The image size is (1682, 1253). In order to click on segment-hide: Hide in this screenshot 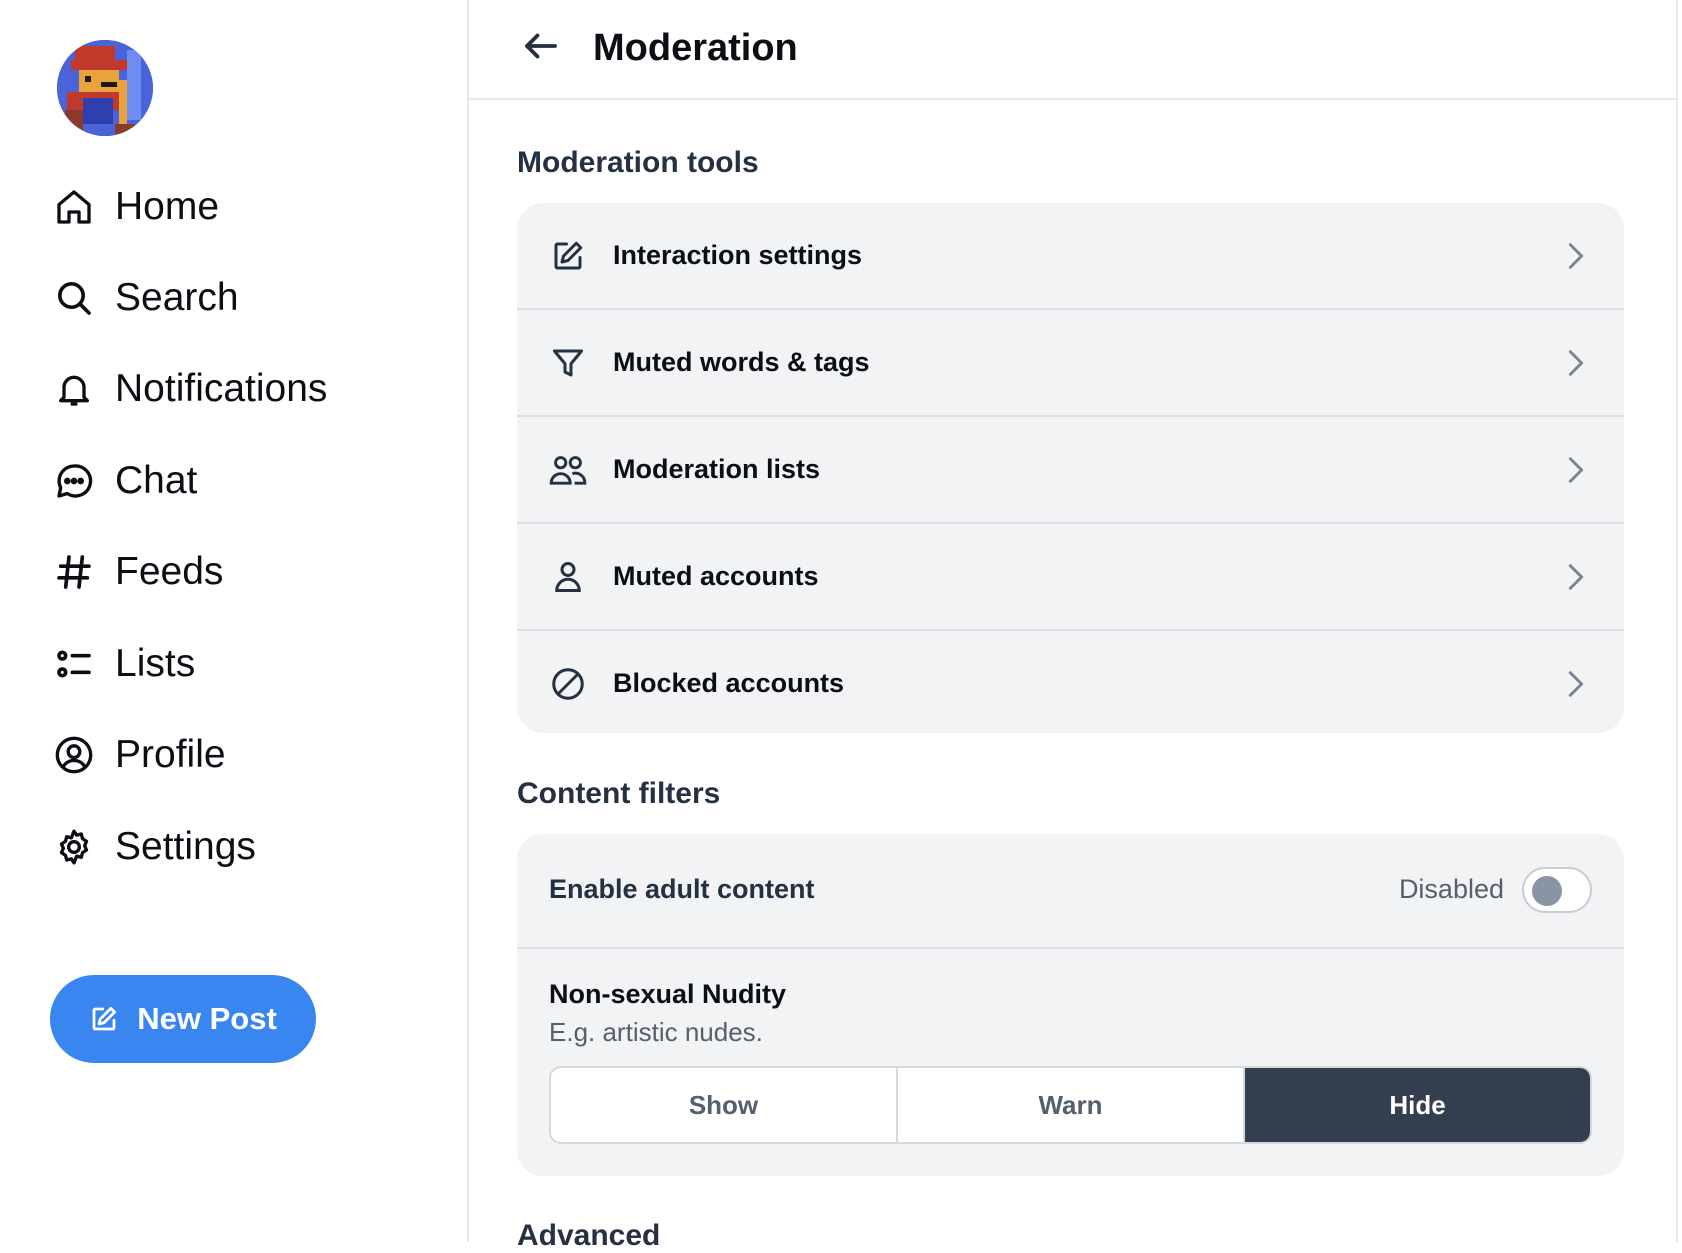, I will do `click(1417, 1105)`.